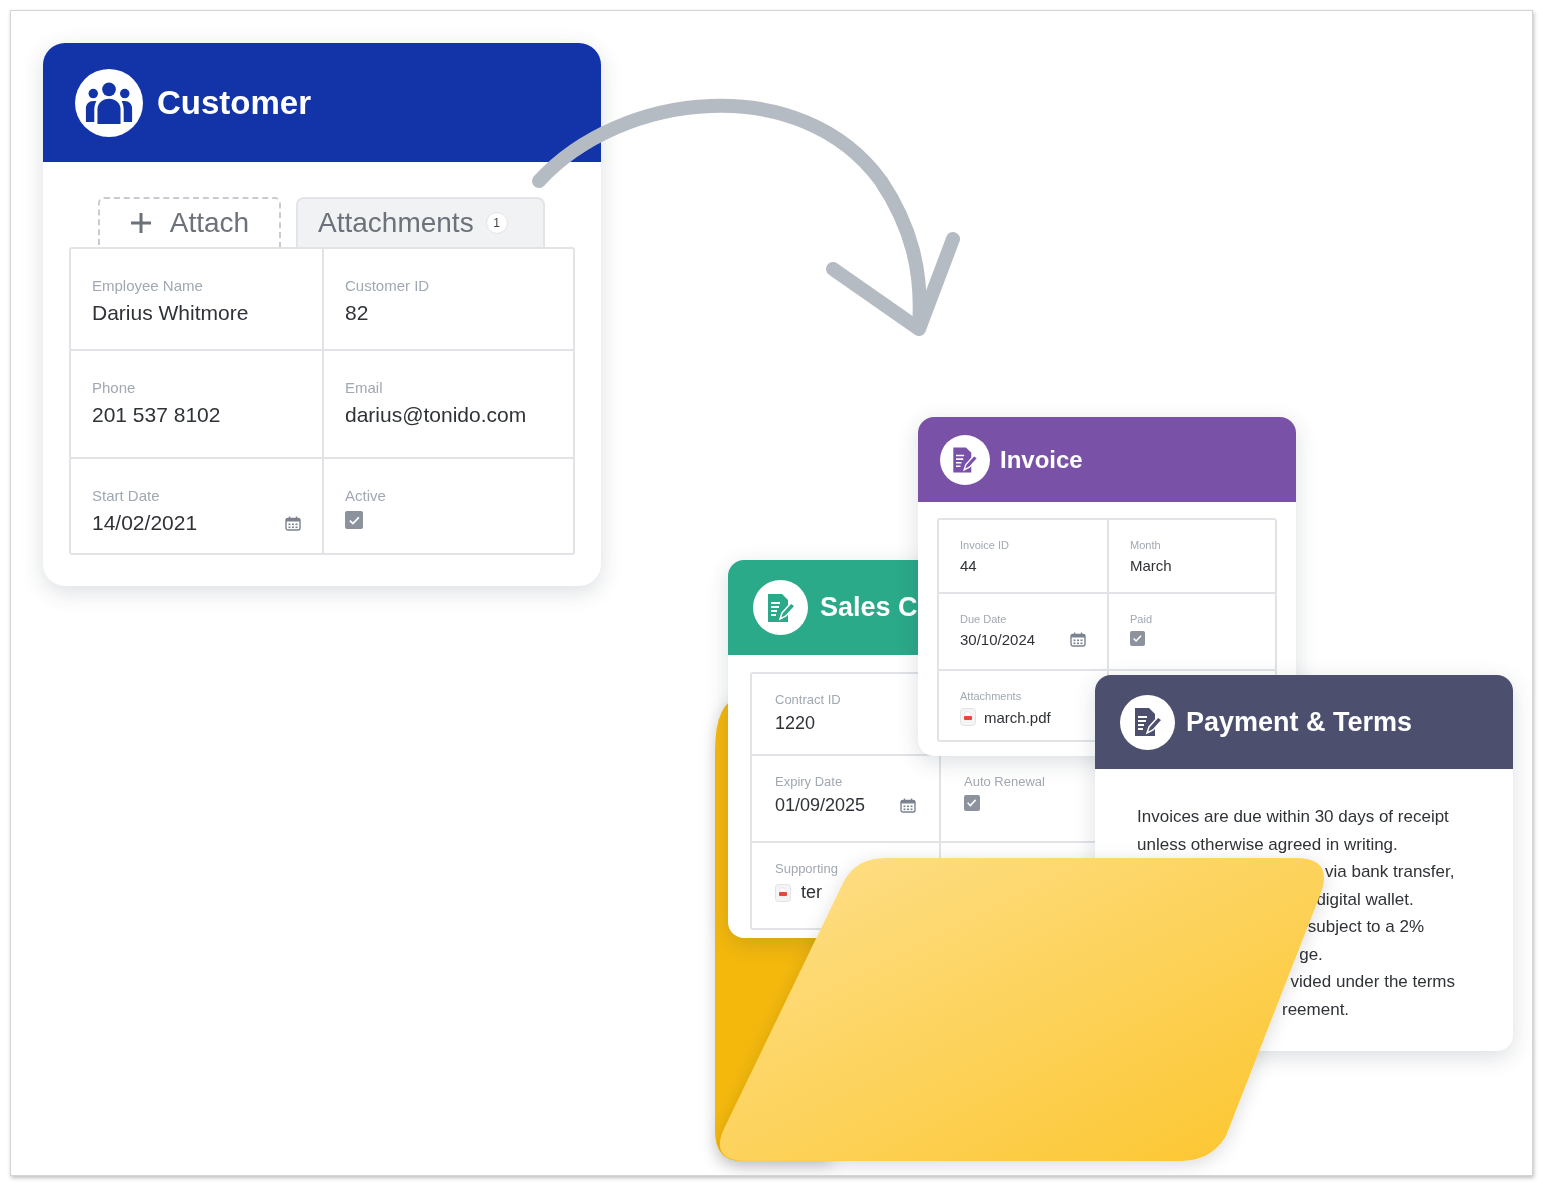 The height and width of the screenshot is (1186, 1543). Describe the element at coordinates (998, 639) in the screenshot. I see `date-value: 30/10/2024` at that location.